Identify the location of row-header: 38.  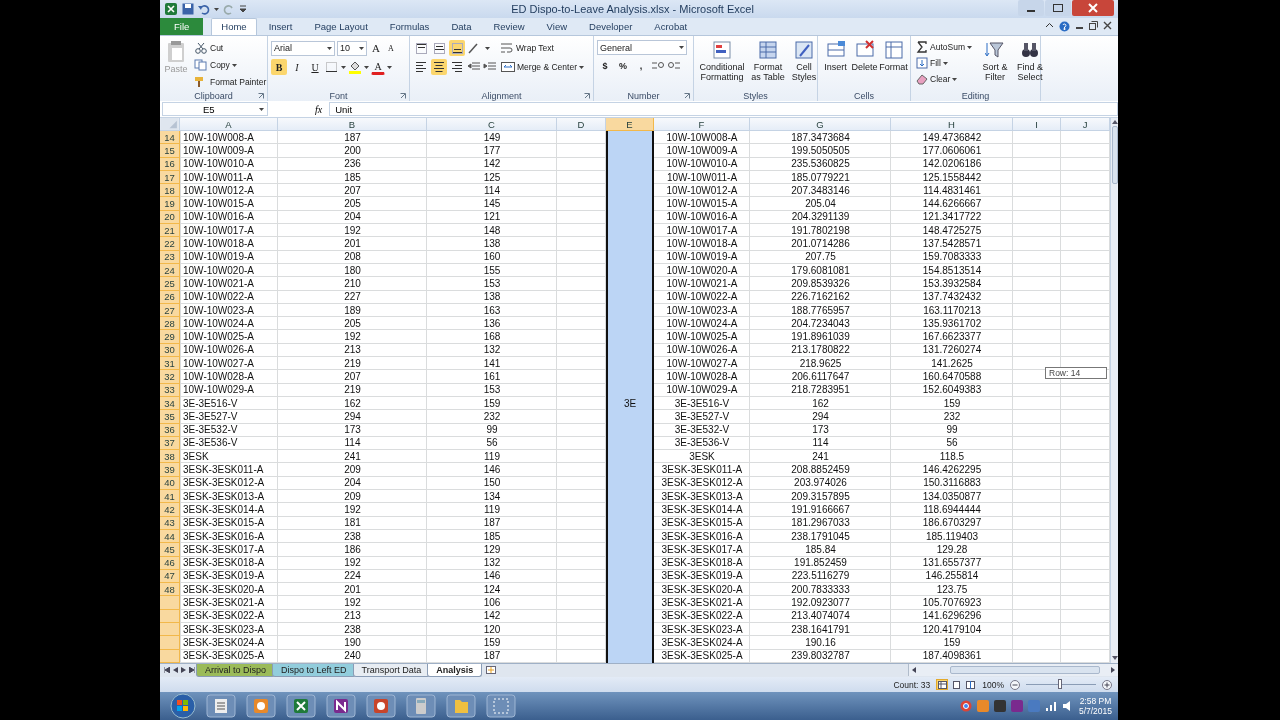
(170, 457).